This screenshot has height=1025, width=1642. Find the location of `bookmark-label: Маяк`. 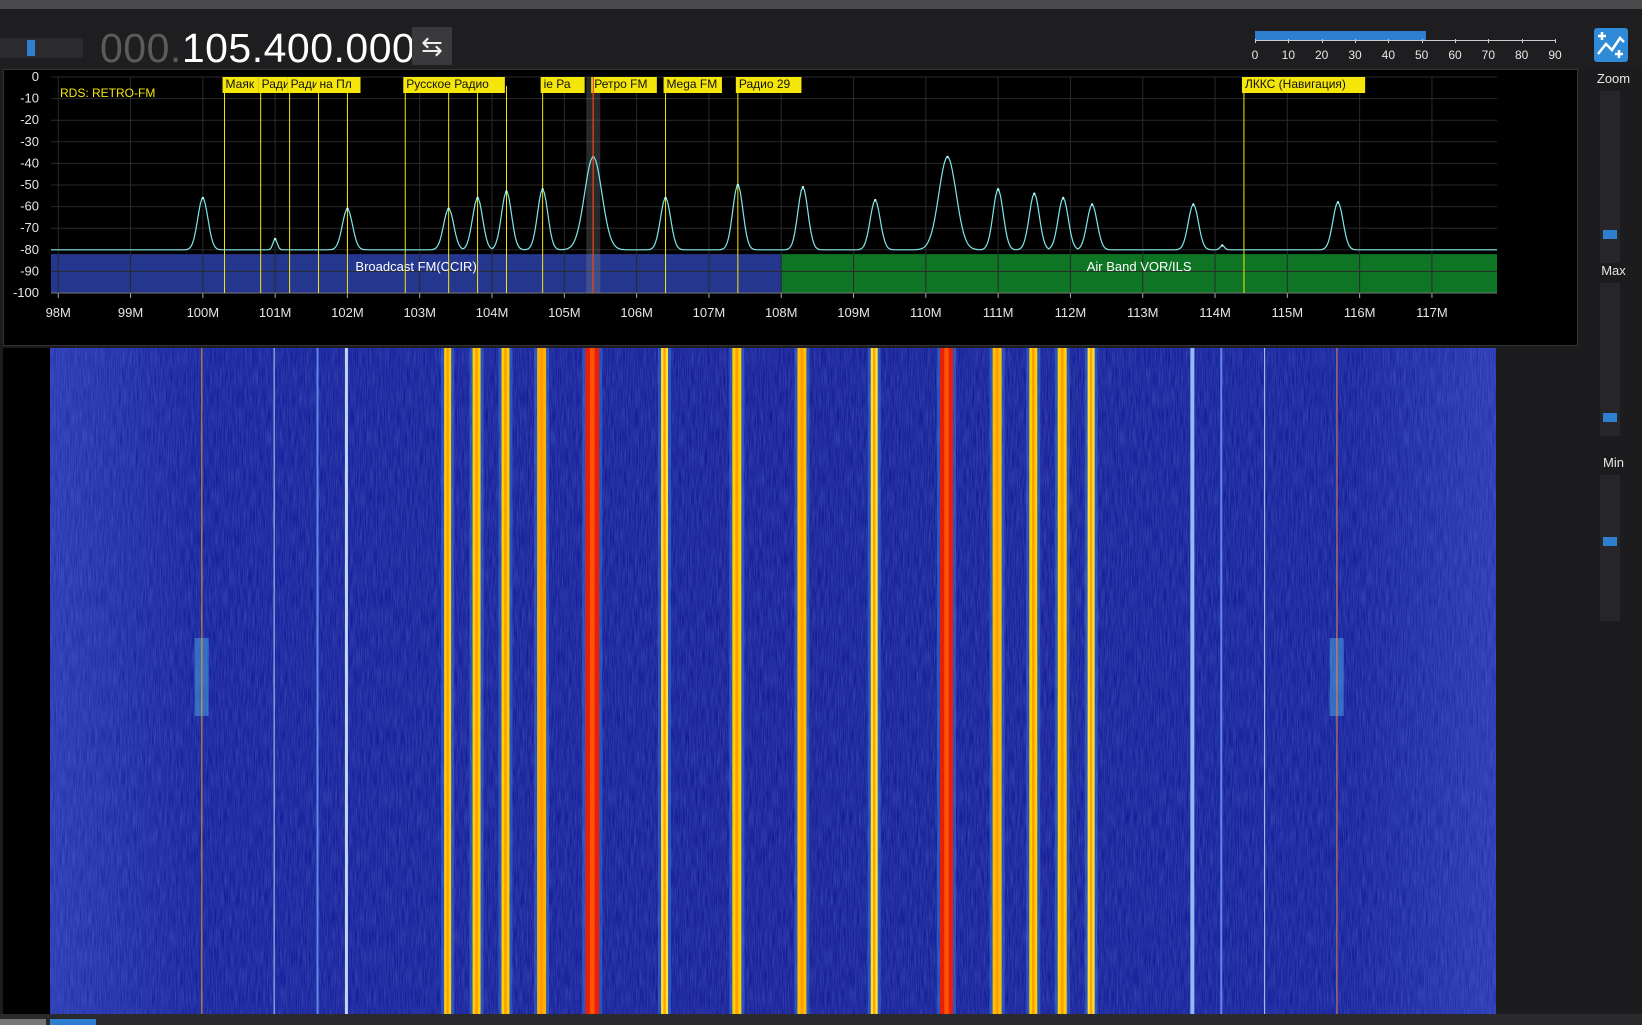

bookmark-label: Маяк is located at coordinates (240, 84).